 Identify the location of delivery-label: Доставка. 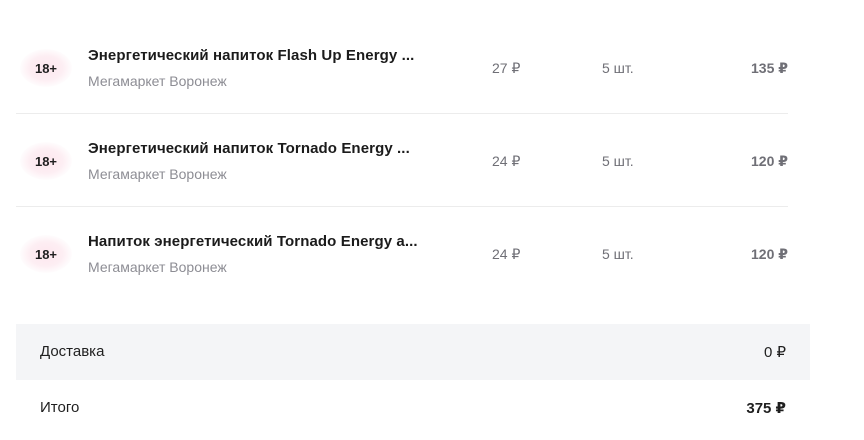
(72, 351).